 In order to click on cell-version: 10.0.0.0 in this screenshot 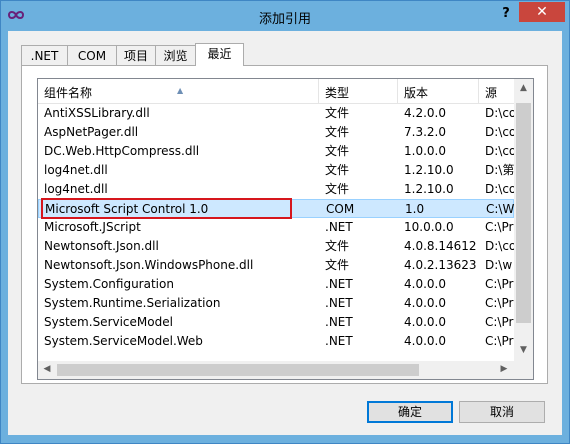, I will do `click(429, 227)`.